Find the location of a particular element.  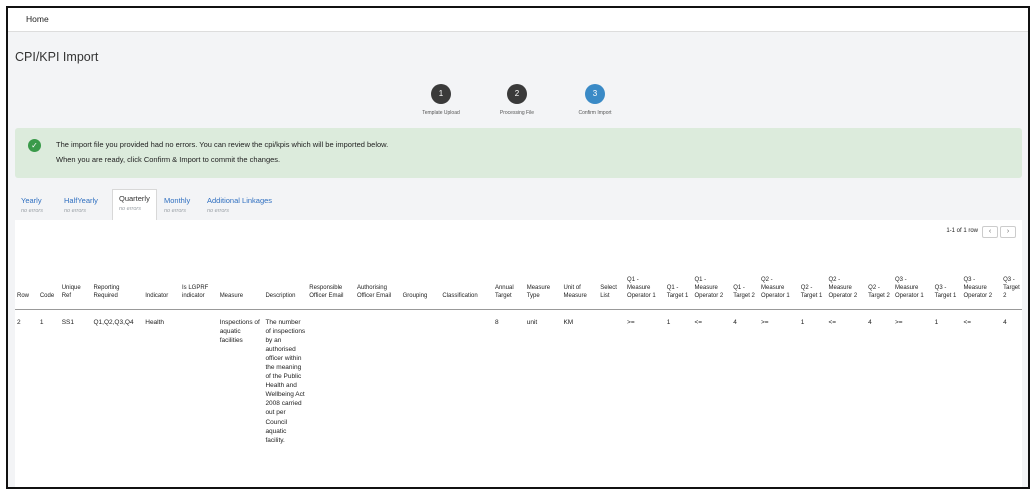

column-header: Q3 - Measure Operator 2 is located at coordinates (981, 284).